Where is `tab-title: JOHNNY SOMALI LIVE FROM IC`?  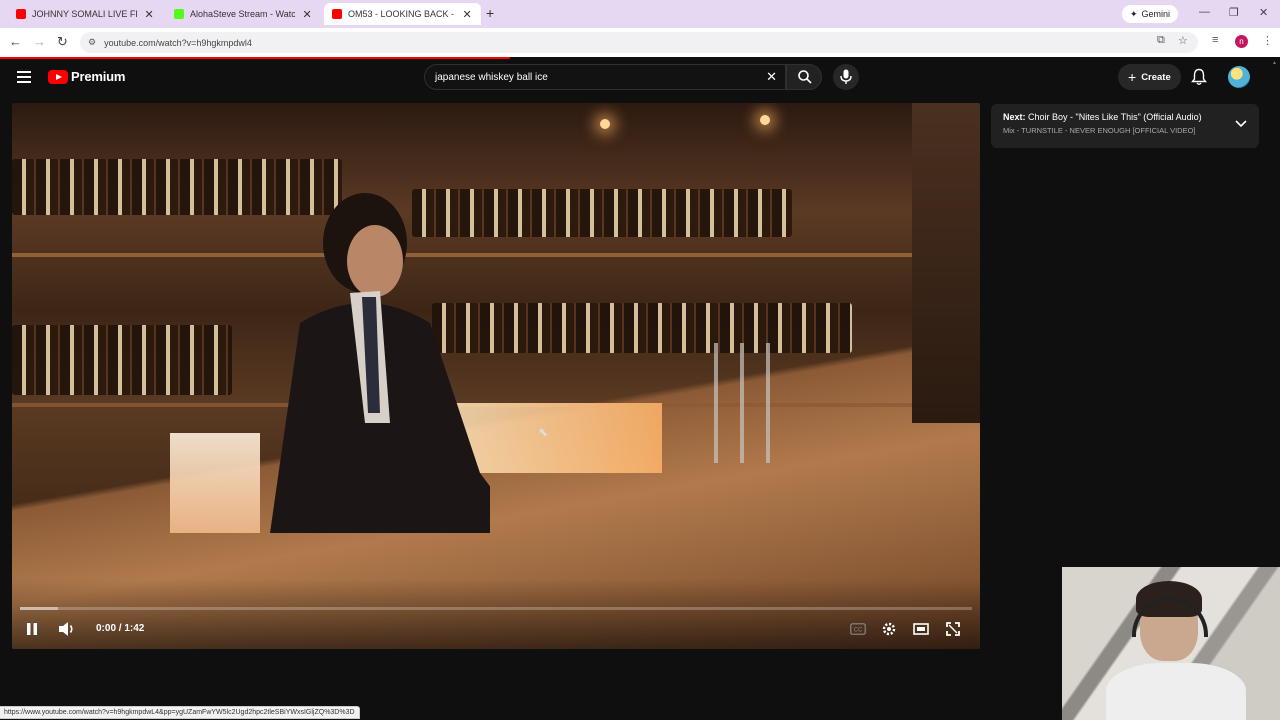
tab-title: JOHNNY SOMALI LIVE FROM IC is located at coordinates (84, 14).